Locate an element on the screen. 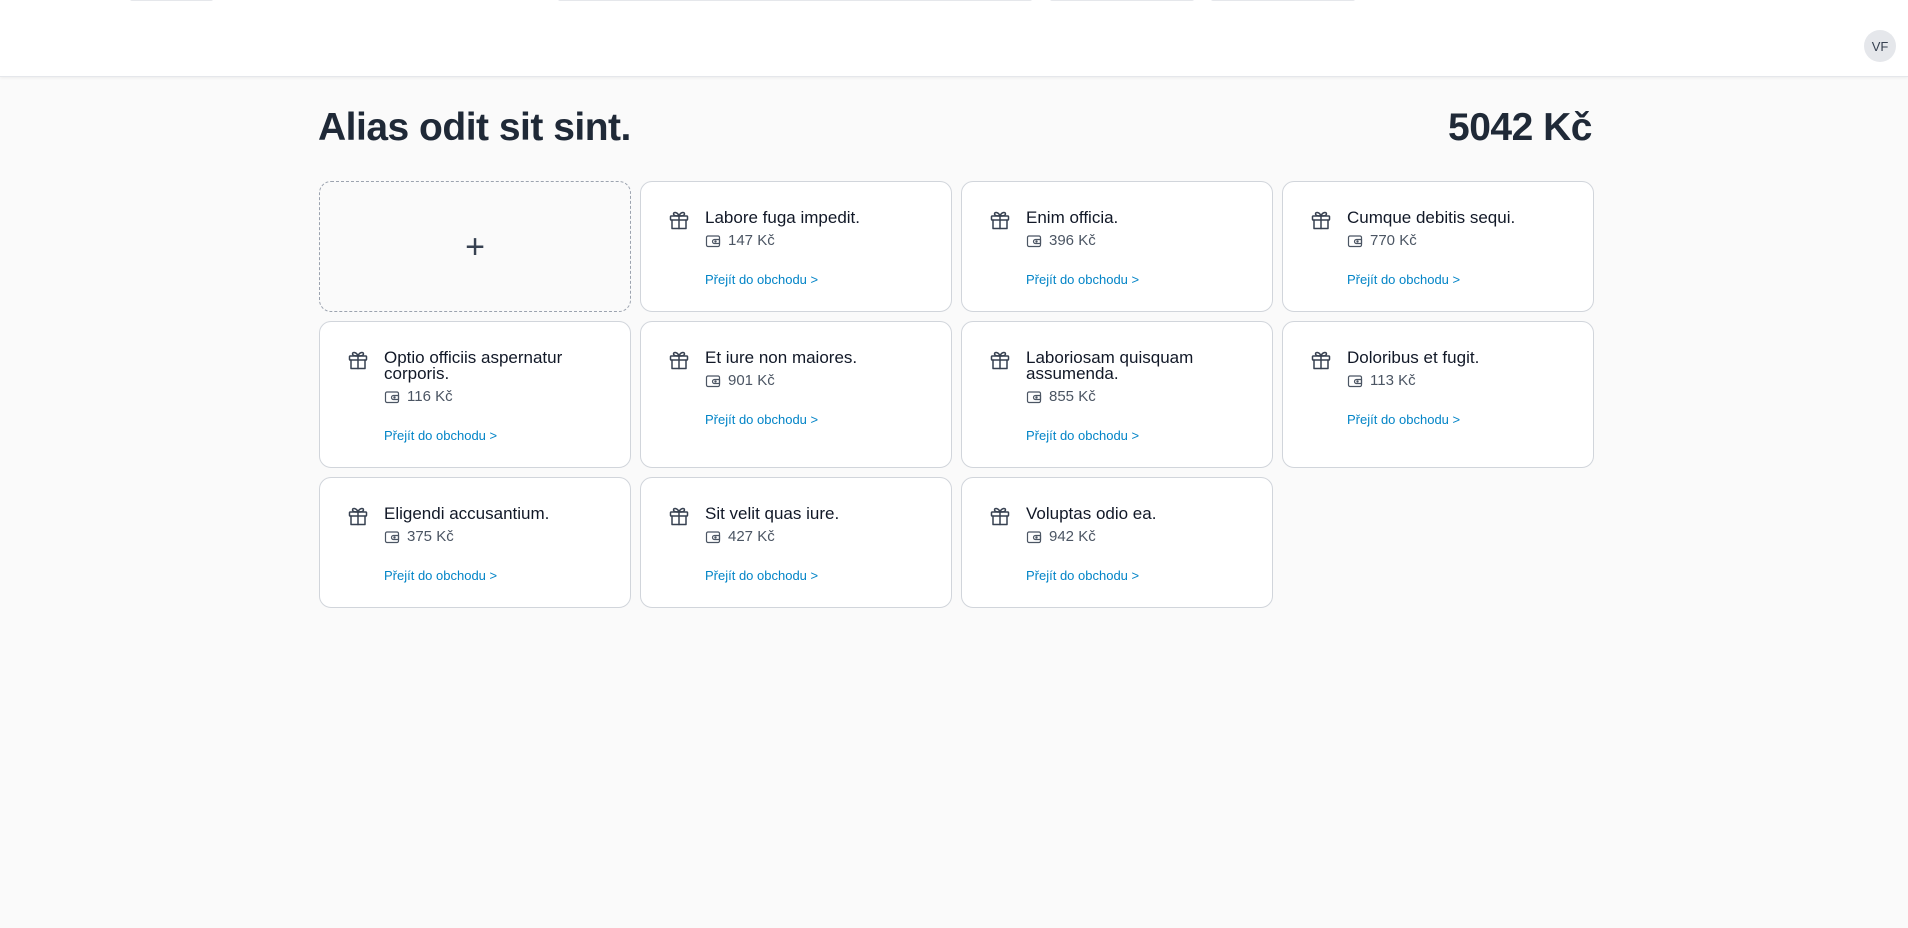  wish-item-price-row: 375 Kč is located at coordinates (466, 536).